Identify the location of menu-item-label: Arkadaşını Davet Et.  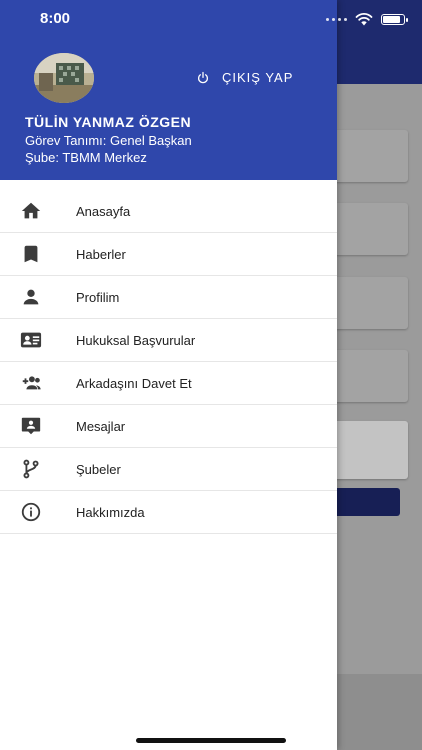
(134, 383).